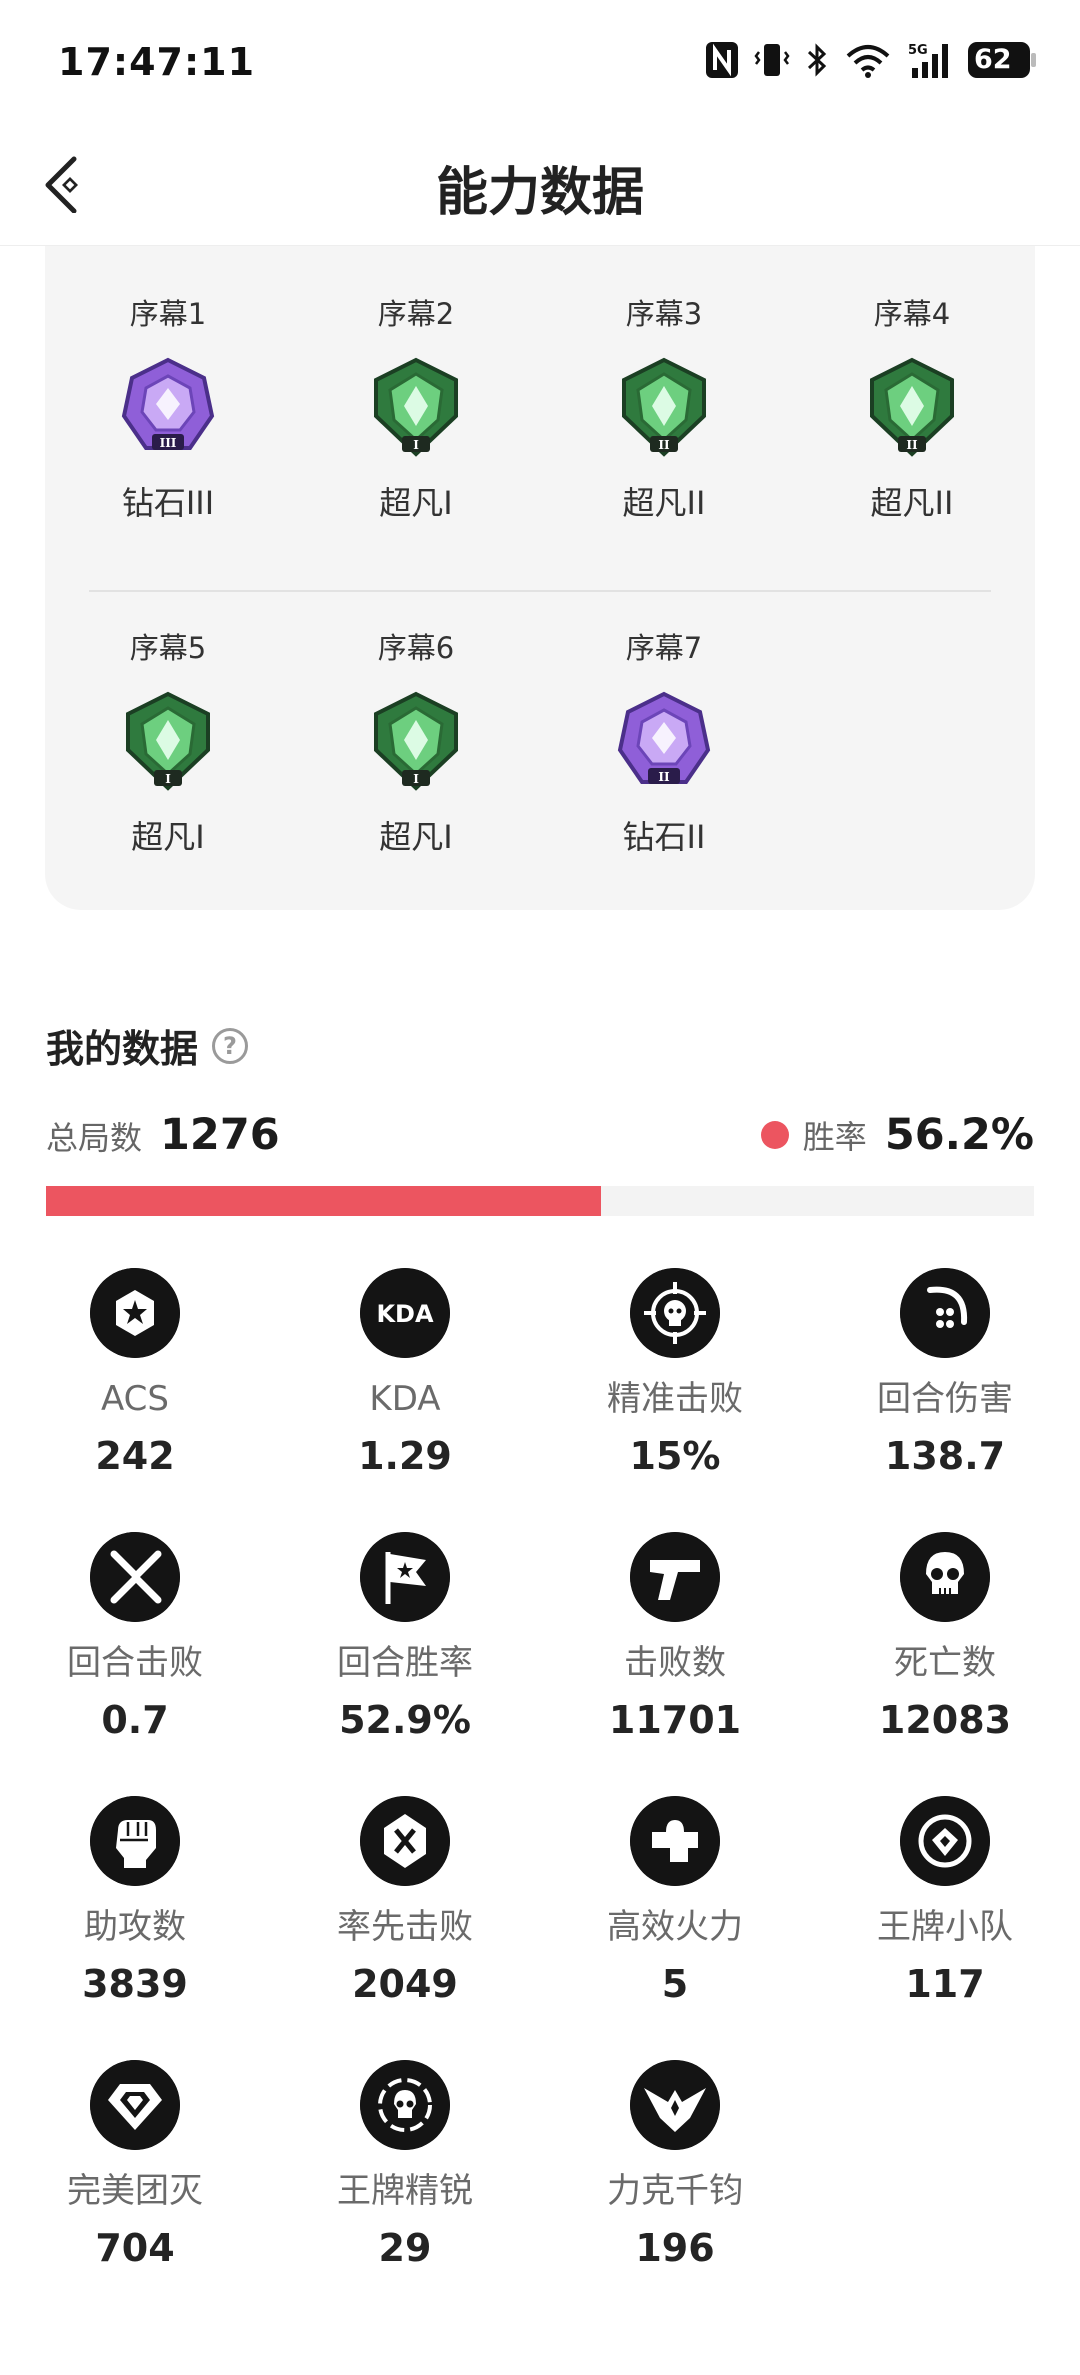 This screenshot has width=1080, height=2375. Describe the element at coordinates (416, 648) in the screenshot. I see `act-label: 序幕6` at that location.